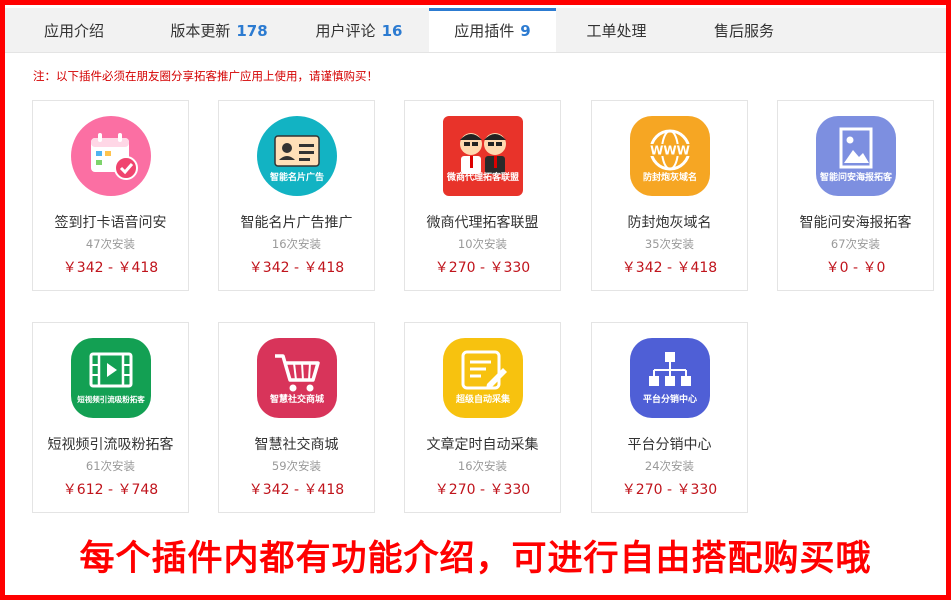 Image resolution: width=951 pixels, height=600 pixels. What do you see at coordinates (296, 223) in the screenshot?
I see `plugin-name: 智能名片广告推广` at bounding box center [296, 223].